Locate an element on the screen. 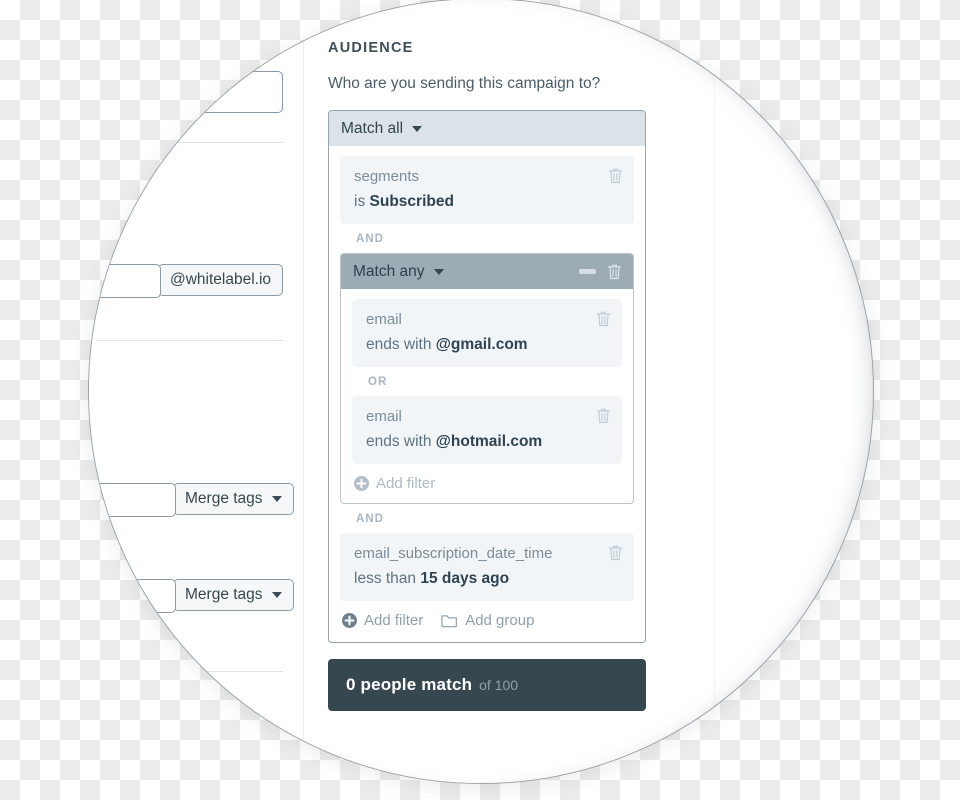 This screenshot has height=800, width=960. filter-expression: ends with @hotmail.com is located at coordinates (487, 442).